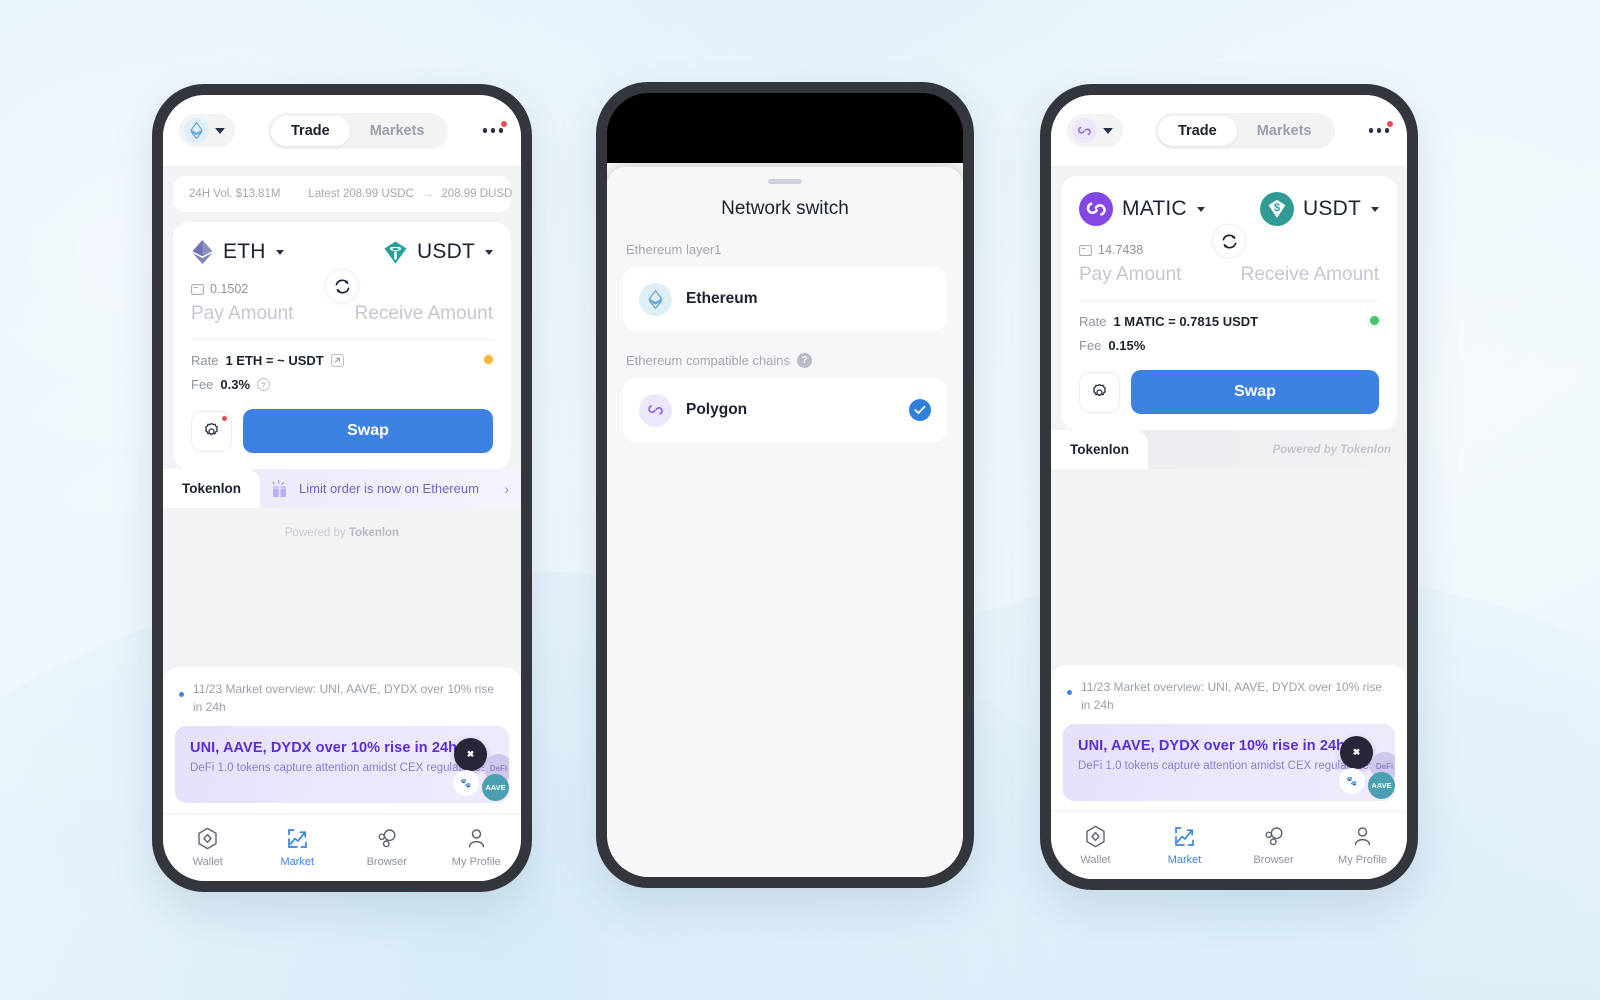 The height and width of the screenshot is (1000, 1600). Describe the element at coordinates (920, 410) in the screenshot. I see `selected-check-icon` at that location.